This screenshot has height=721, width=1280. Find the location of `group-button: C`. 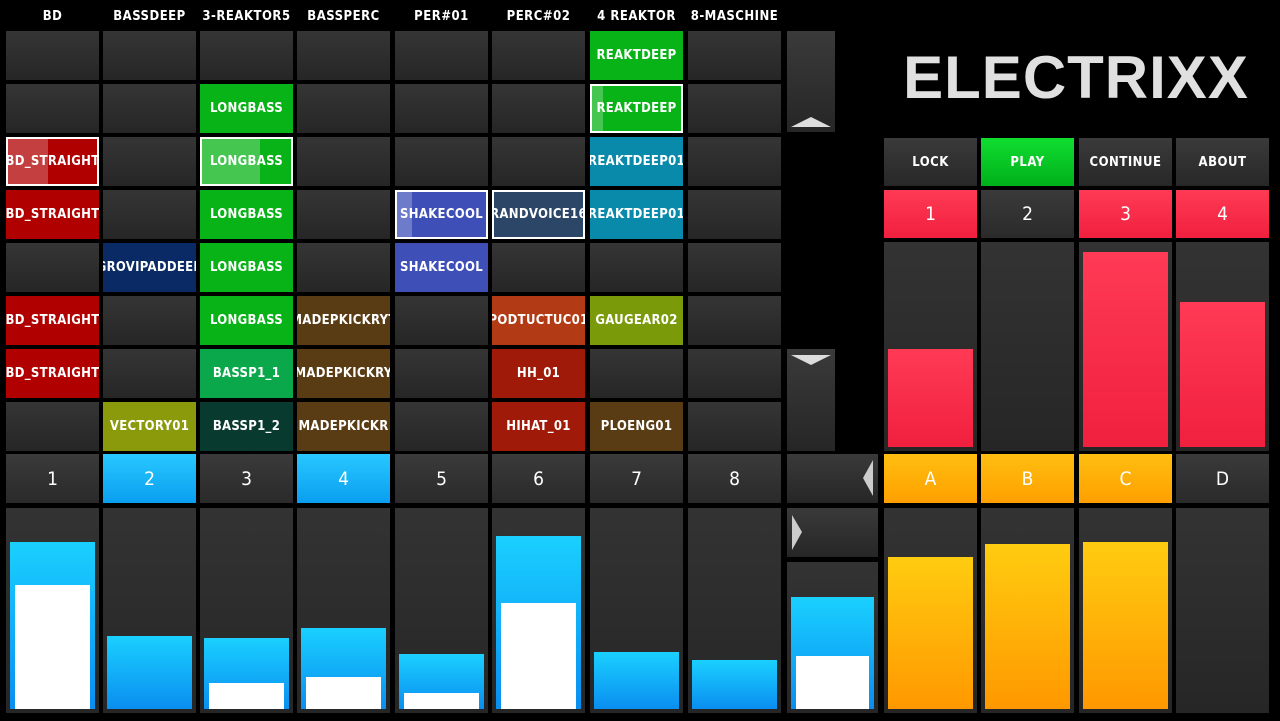

group-button: C is located at coordinates (1125, 478).